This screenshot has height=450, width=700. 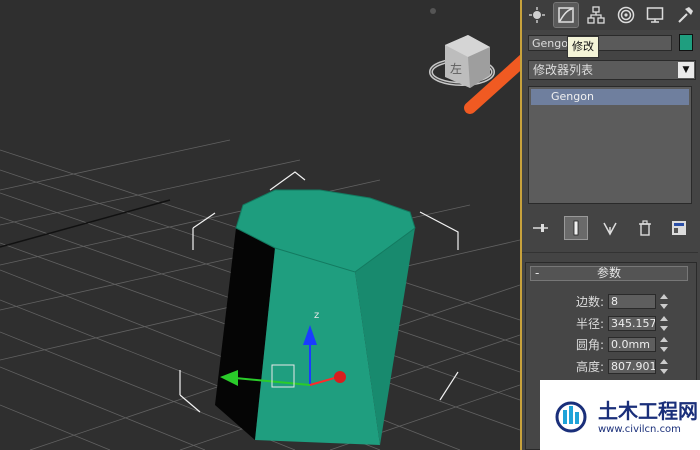 I want to click on show-end-result-button, so click(x=575, y=228).